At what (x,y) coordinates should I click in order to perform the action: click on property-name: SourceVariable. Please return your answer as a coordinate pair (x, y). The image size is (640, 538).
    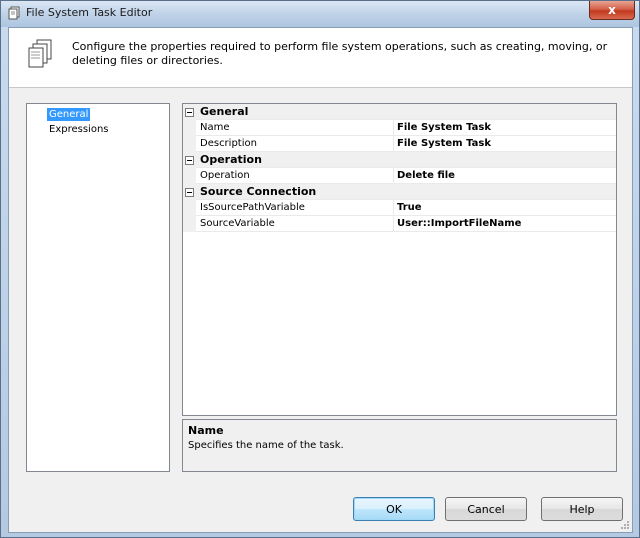
    Looking at the image, I should click on (237, 223).